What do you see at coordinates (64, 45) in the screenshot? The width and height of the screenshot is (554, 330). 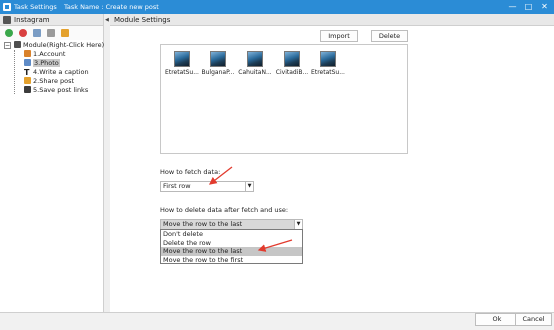 I see `tree-root-label: Module(Right-Click Here)` at bounding box center [64, 45].